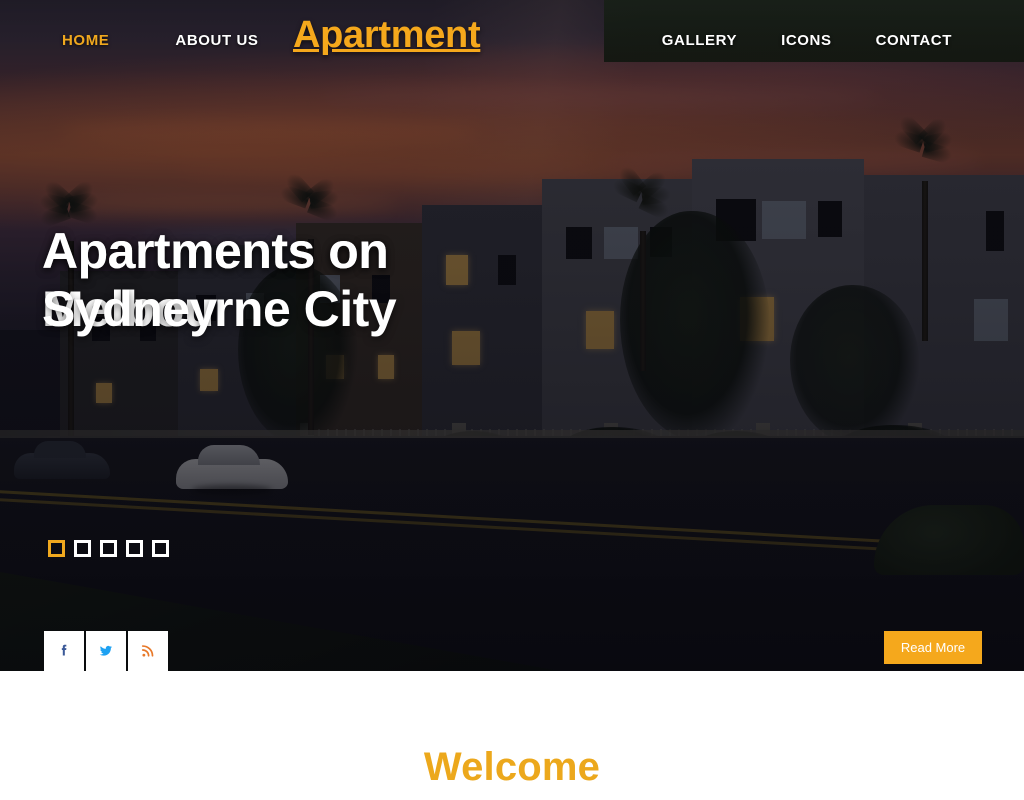  Describe the element at coordinates (216, 40) in the screenshot. I see `nav-link-about-us: ABOUT US` at that location.